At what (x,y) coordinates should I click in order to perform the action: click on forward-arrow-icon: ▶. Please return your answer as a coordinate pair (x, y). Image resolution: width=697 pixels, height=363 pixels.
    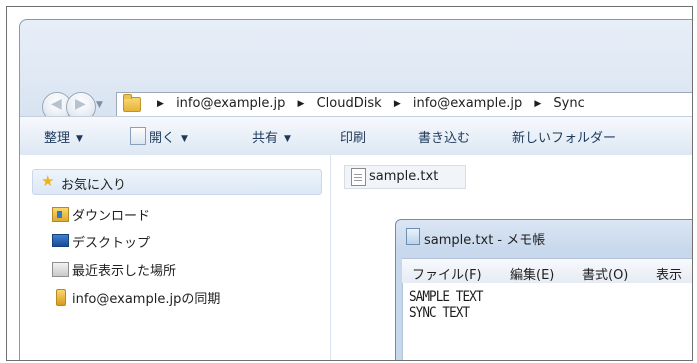
    Looking at the image, I should click on (80, 104).